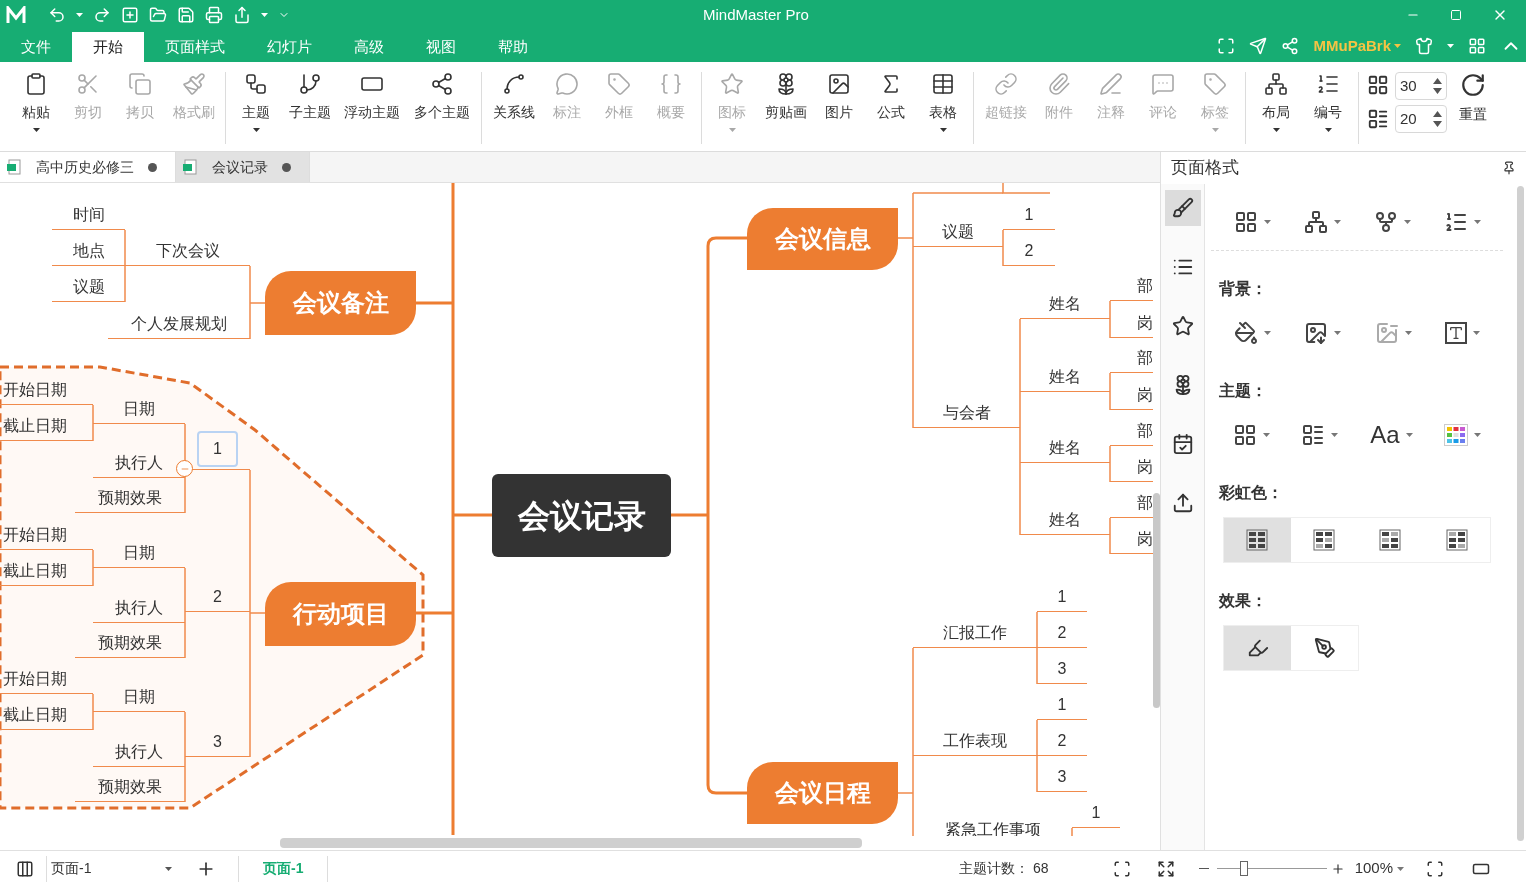 This screenshot has height=886, width=1526. What do you see at coordinates (88, 167) in the screenshot?
I see `document-tab: 高中历史必修三` at bounding box center [88, 167].